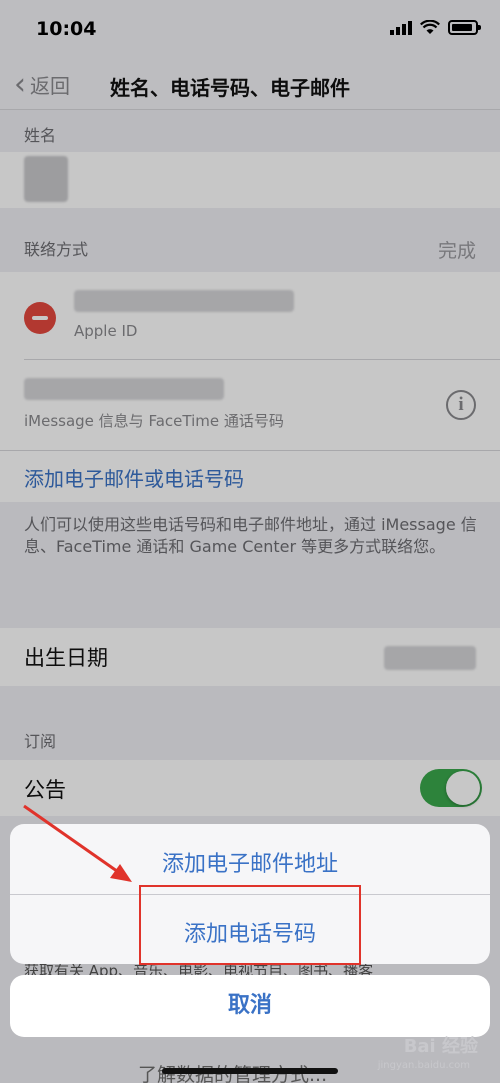  Describe the element at coordinates (77, 843) in the screenshot. I see `annotation-arrow-icon` at that location.